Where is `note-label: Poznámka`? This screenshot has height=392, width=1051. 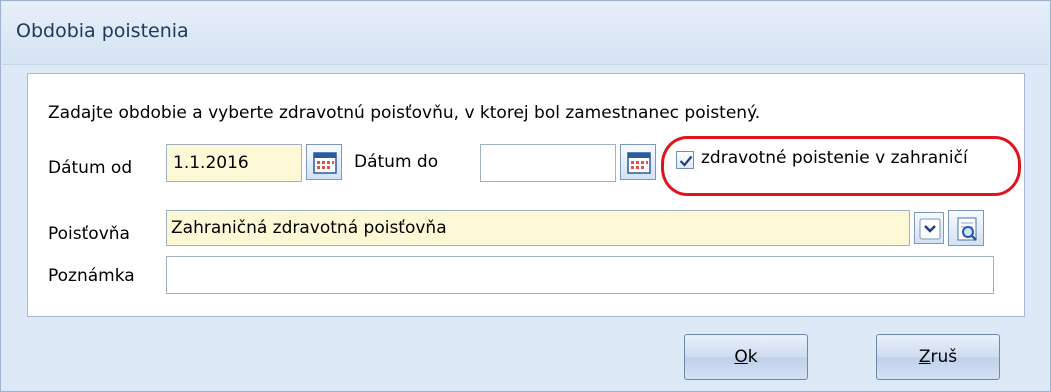 note-label: Poznámka is located at coordinates (91, 276).